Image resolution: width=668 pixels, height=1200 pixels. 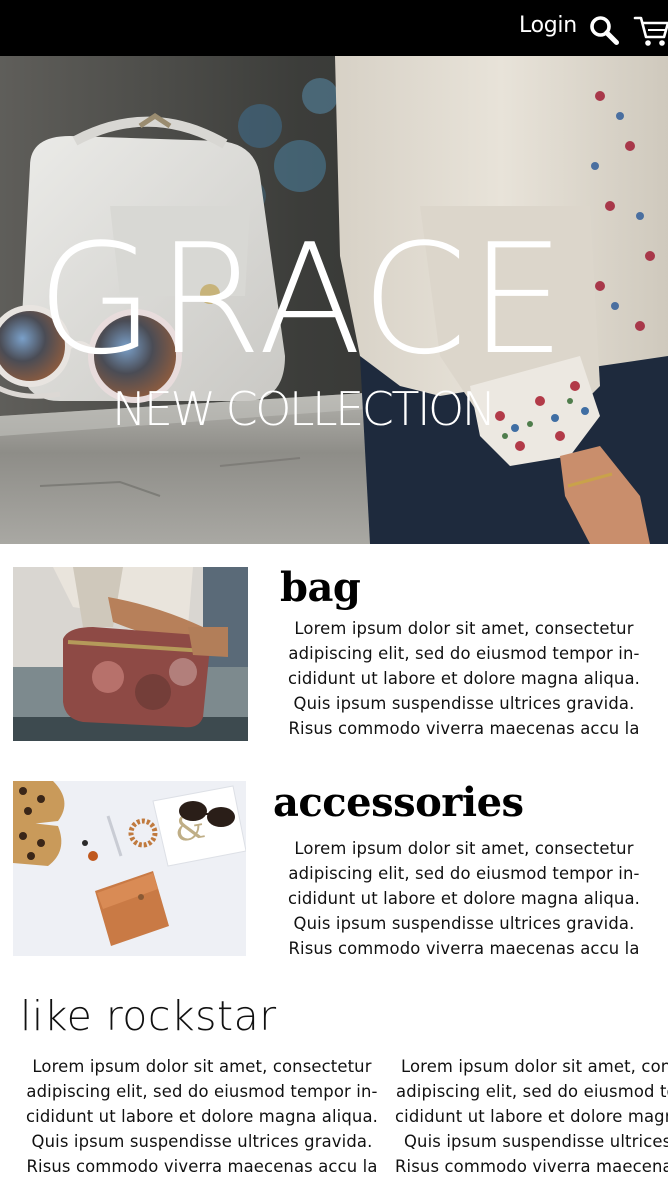 I want to click on cart-icon, so click(x=650, y=30).